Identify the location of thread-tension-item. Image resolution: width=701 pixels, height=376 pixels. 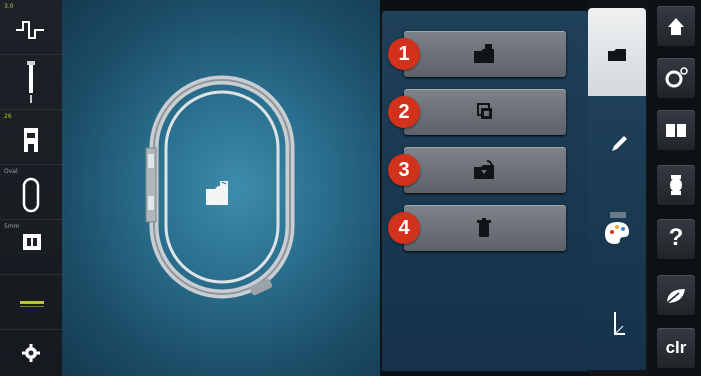
(31, 302).